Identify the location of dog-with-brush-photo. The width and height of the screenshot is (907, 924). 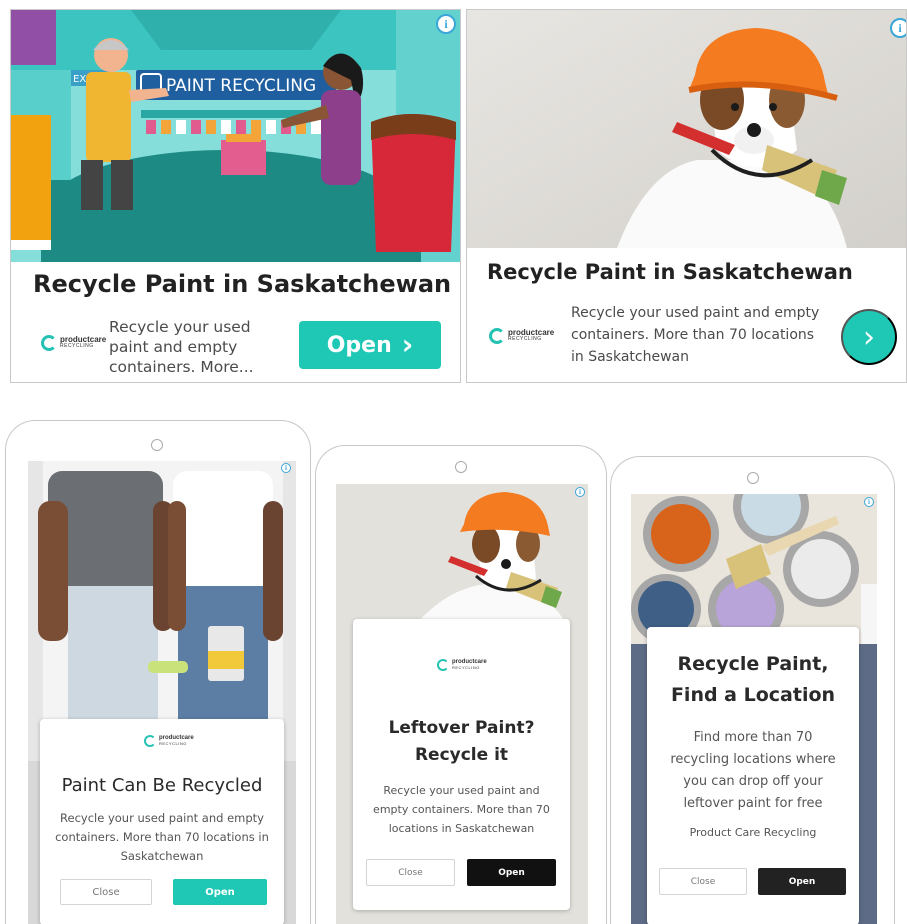
(686, 129).